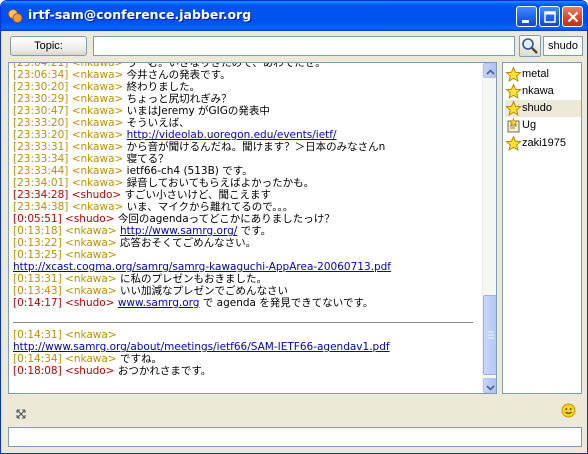 The height and width of the screenshot is (454, 588). I want to click on scroll-thumb, so click(489, 335).